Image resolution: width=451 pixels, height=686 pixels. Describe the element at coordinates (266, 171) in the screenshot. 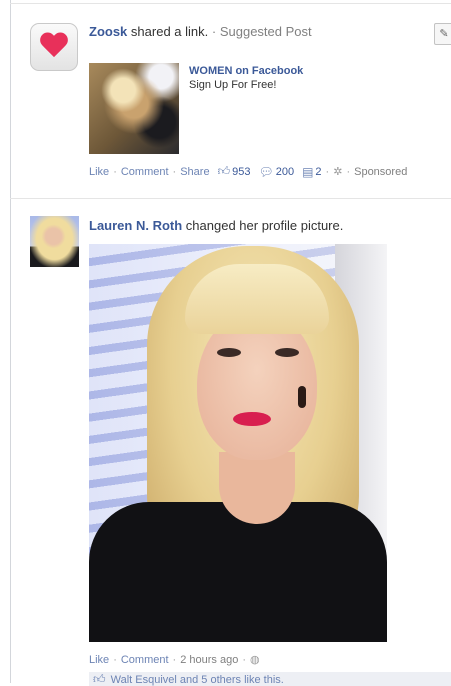

I see `comment-bubble-icon: 💬︎` at that location.